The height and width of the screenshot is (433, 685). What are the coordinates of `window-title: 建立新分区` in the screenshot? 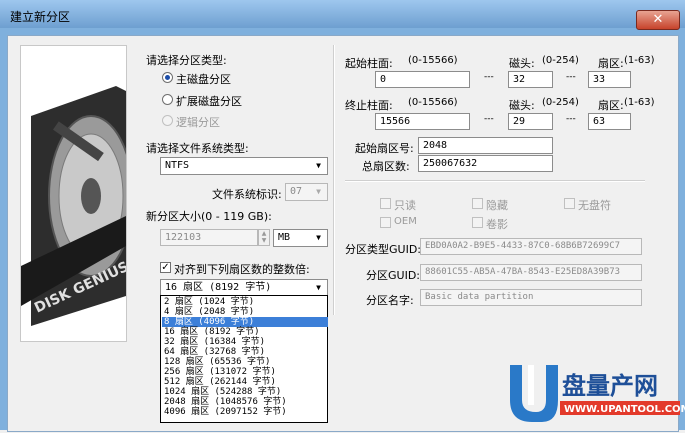 It's located at (40, 17).